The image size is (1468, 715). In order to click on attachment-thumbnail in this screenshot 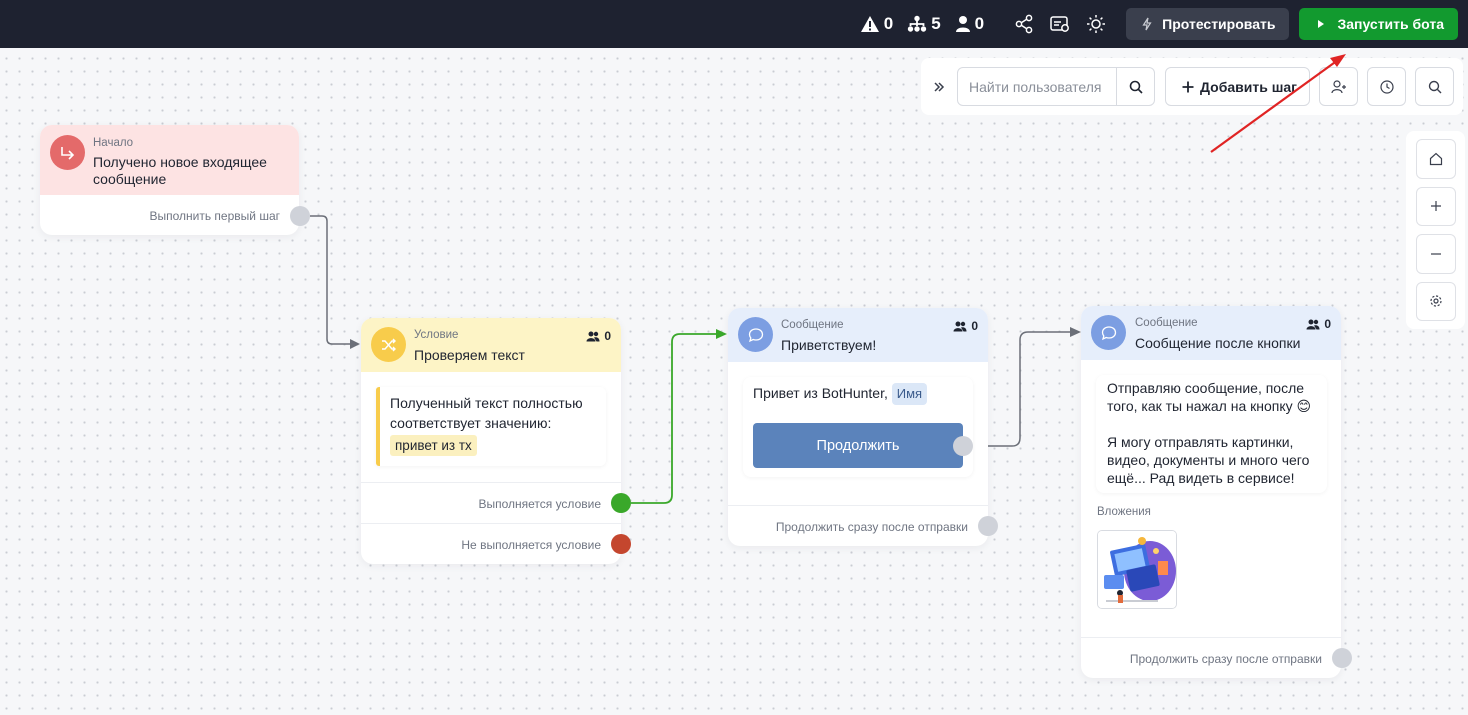, I will do `click(1137, 569)`.